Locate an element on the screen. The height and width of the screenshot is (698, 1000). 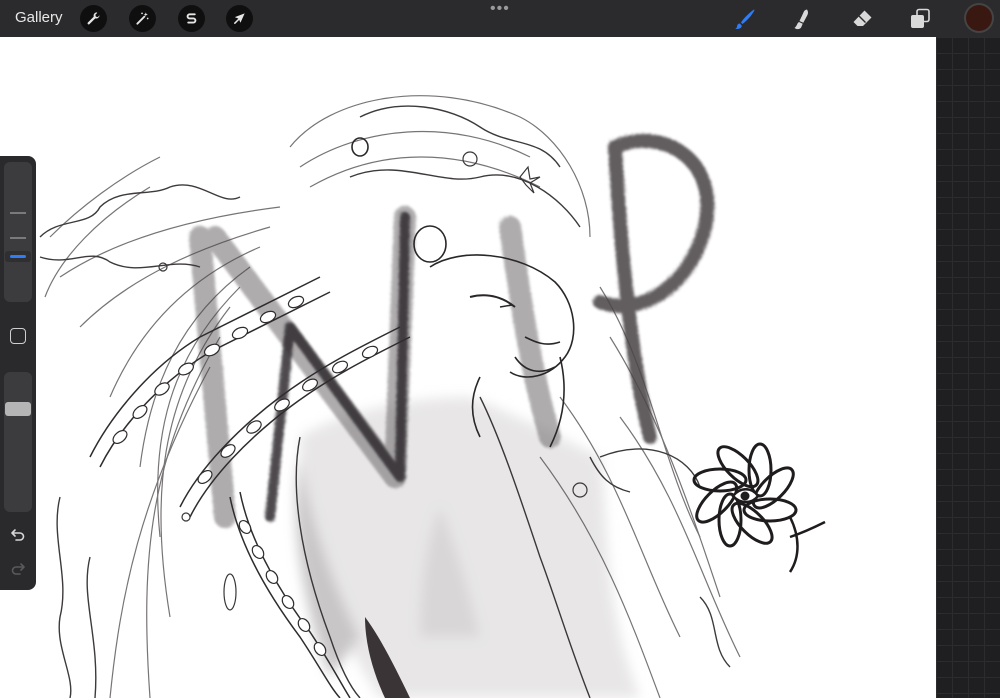
brush-size-thumb is located at coordinates (18, 256).